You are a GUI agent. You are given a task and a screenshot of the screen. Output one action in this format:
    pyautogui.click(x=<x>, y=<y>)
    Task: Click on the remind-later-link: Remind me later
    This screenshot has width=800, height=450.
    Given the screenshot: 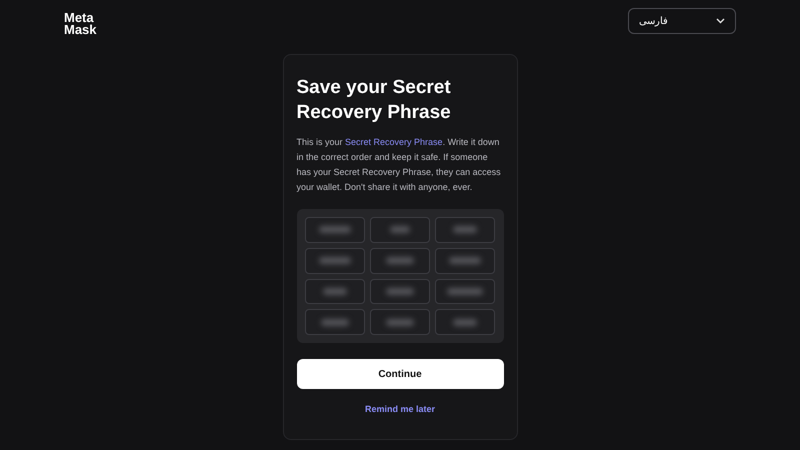 What is the action you would take?
    pyautogui.click(x=400, y=409)
    